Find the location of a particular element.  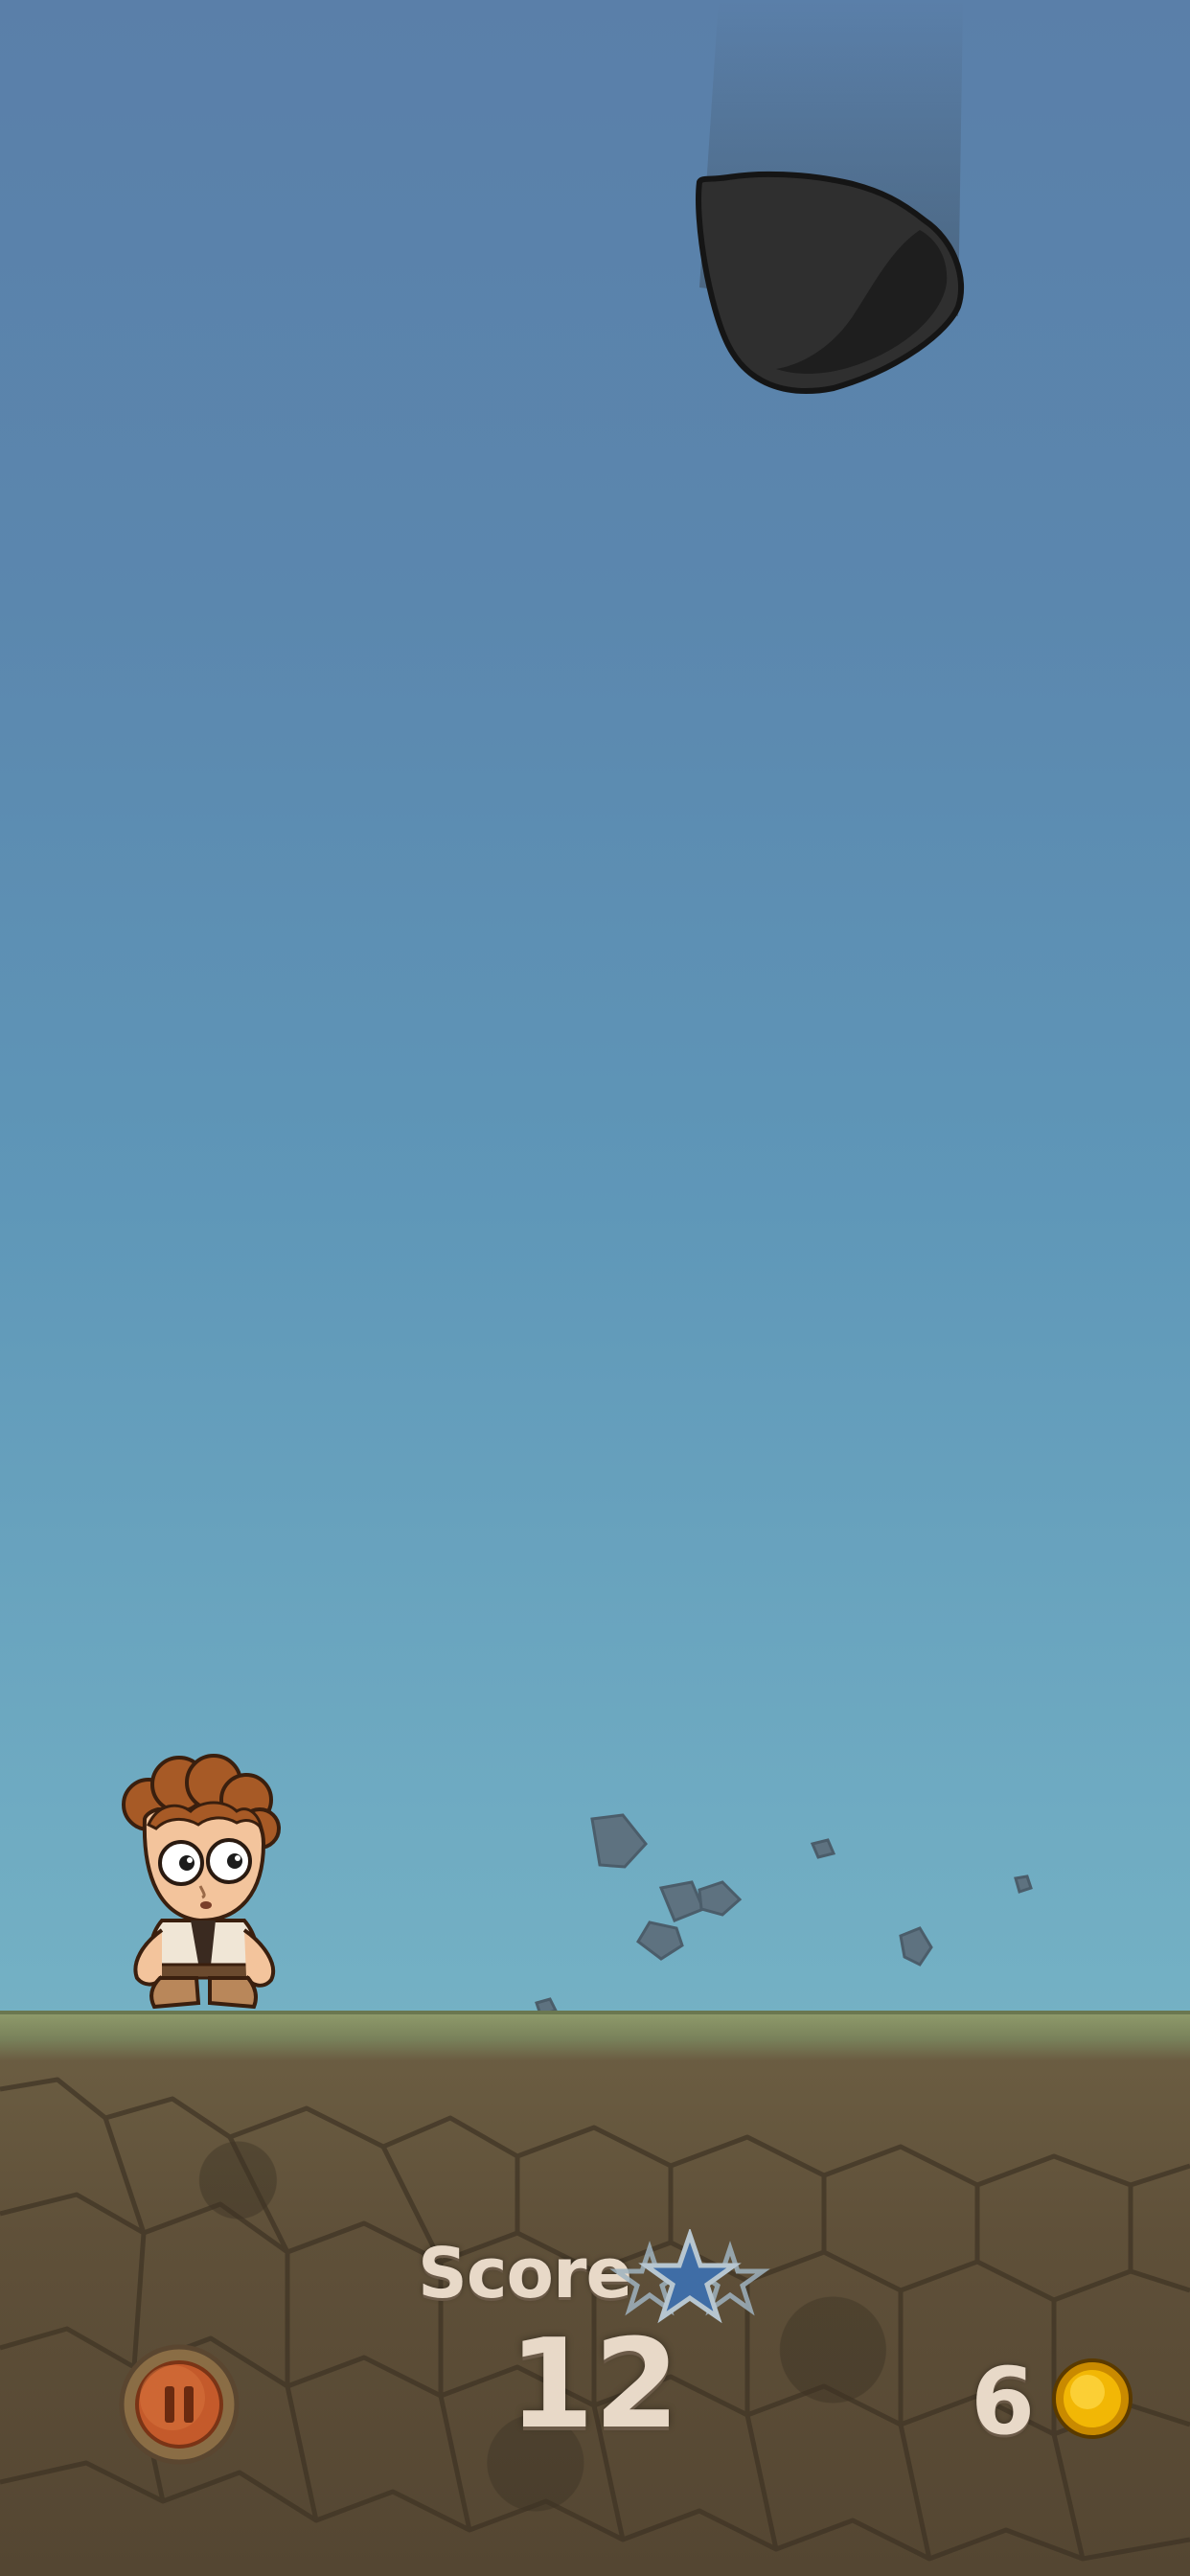

pause-button is located at coordinates (179, 2404).